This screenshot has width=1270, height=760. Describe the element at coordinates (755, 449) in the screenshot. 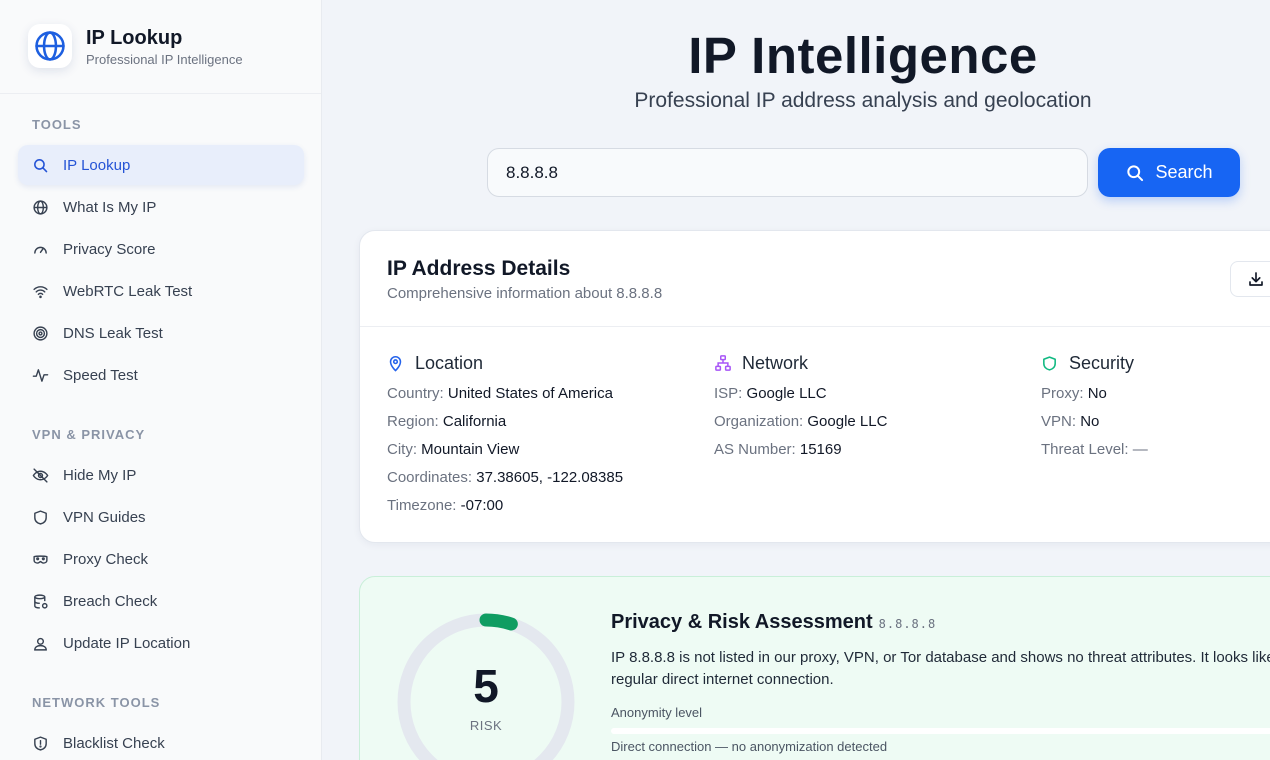

I see `field-label: AS Number:` at that location.